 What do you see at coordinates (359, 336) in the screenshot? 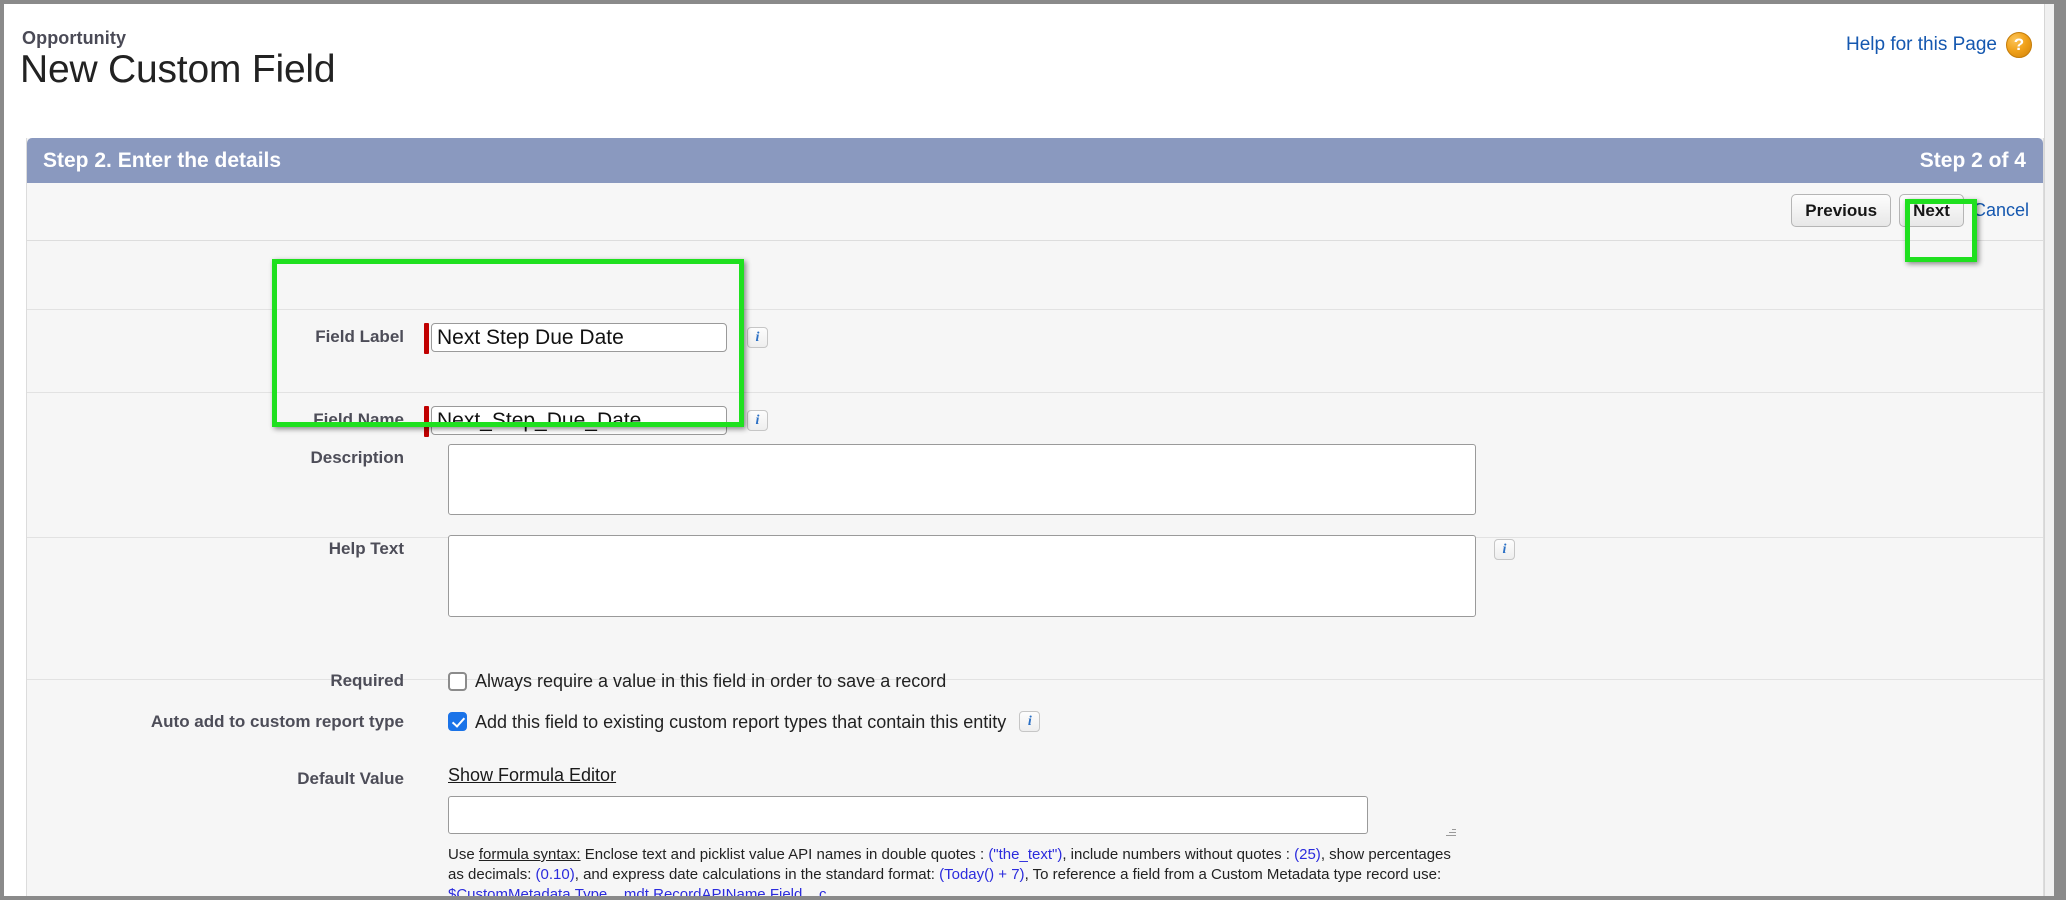
I see `field-label-label: Field Label` at bounding box center [359, 336].